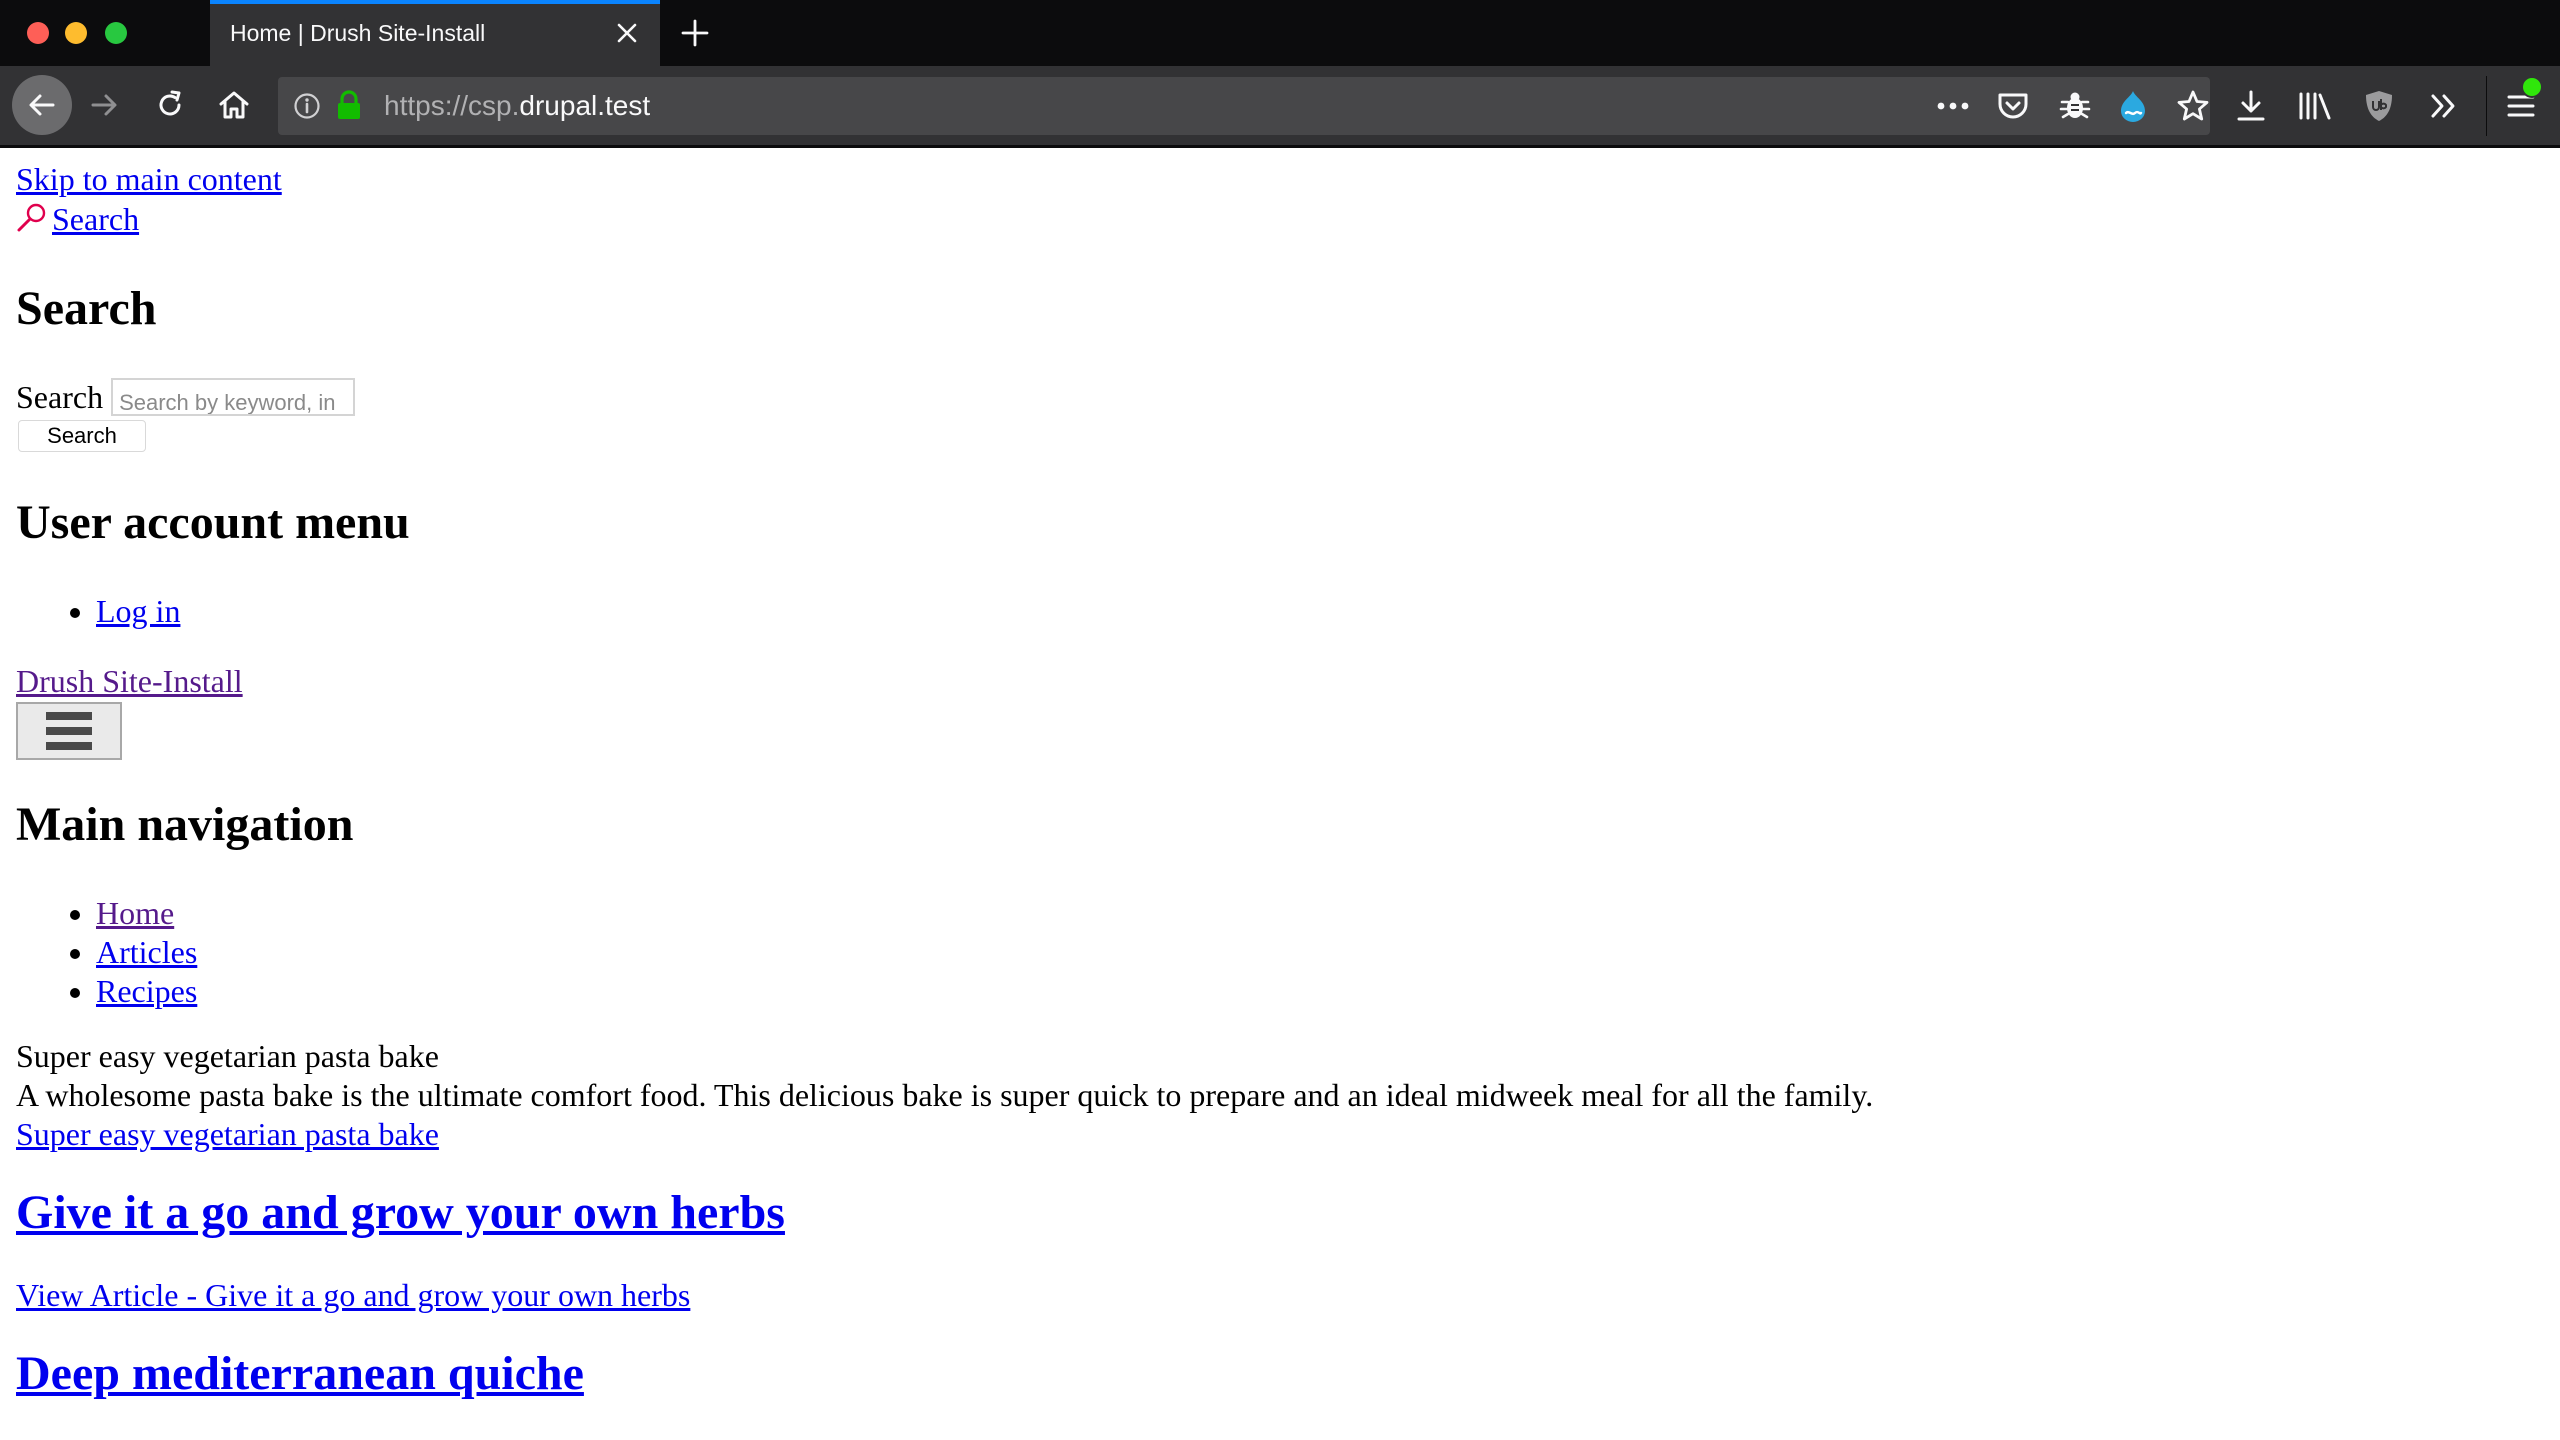  What do you see at coordinates (1276, 1134) in the screenshot?
I see `teaser-link: Super easy vegetarian pasta bake` at bounding box center [1276, 1134].